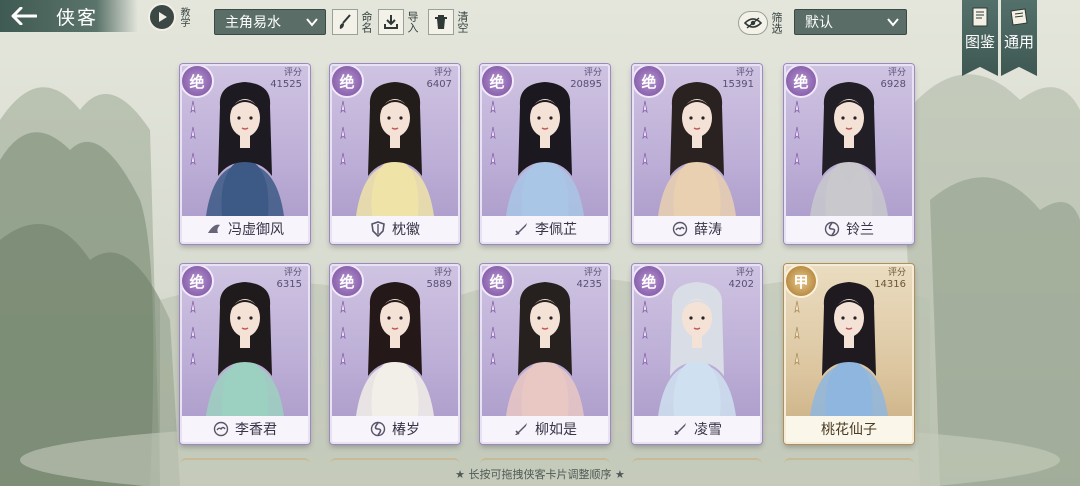 The image size is (1080, 486). What do you see at coordinates (253, 23) in the screenshot?
I see `protagonist-dropdown-value: 主角易水` at bounding box center [253, 23].